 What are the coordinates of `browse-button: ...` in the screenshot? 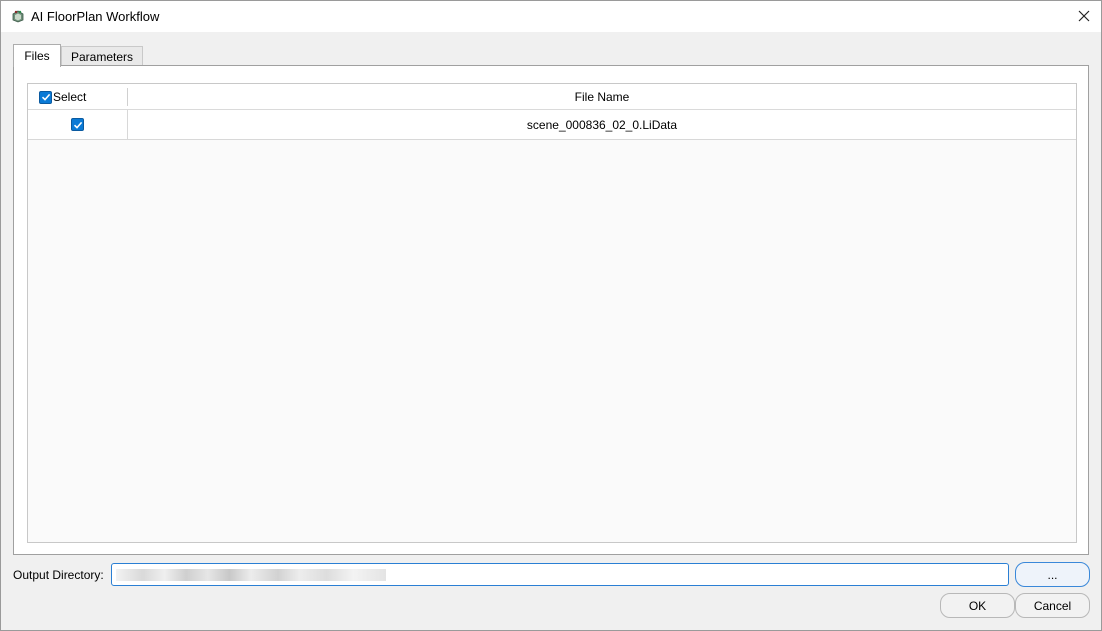 It's located at (1052, 574).